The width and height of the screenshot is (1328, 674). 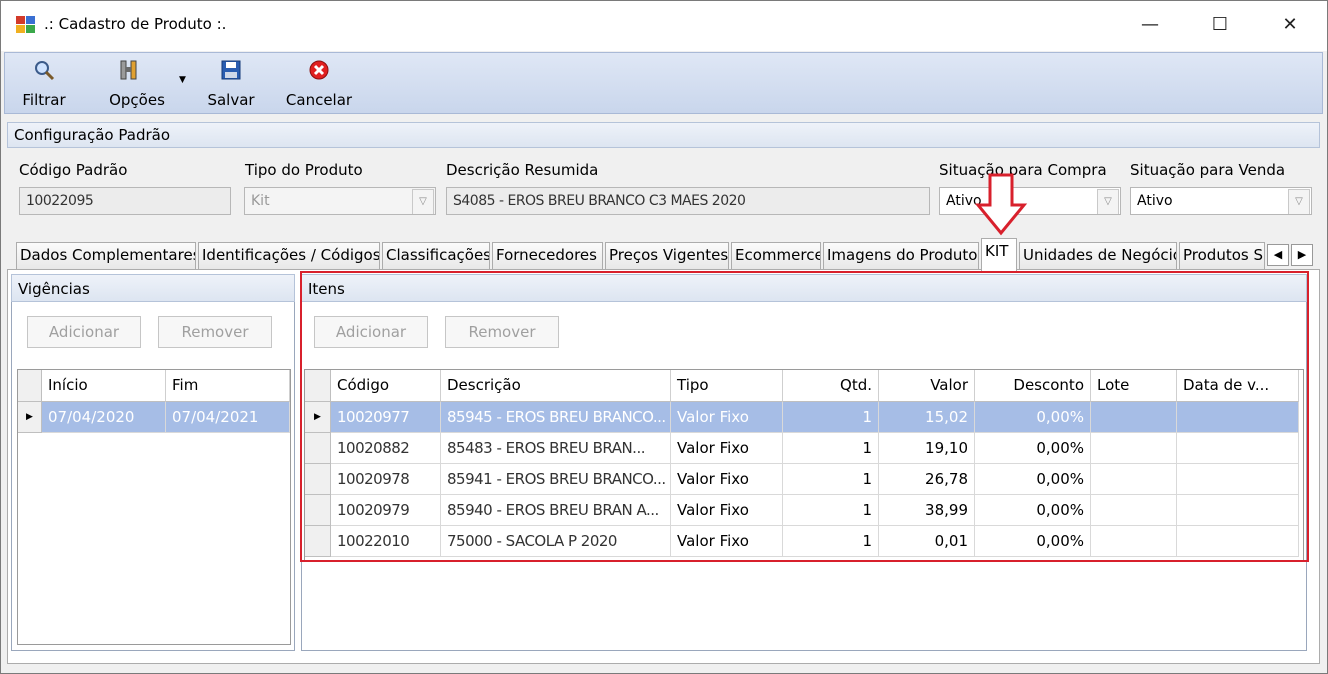 What do you see at coordinates (30, 386) in the screenshot?
I see `grid-corner` at bounding box center [30, 386].